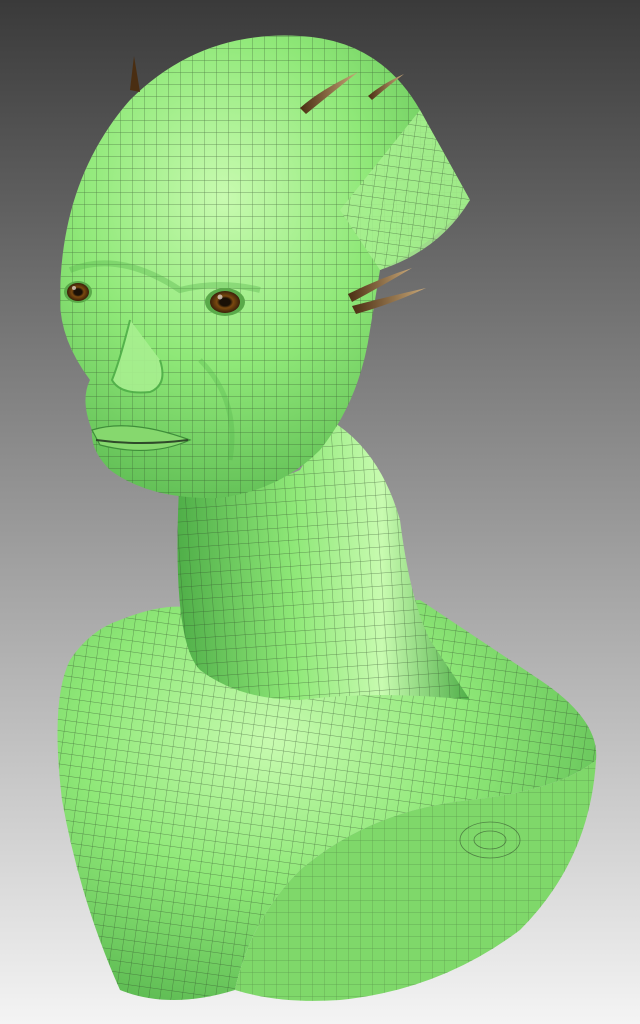  I want to click on left-eye, so click(78, 292).